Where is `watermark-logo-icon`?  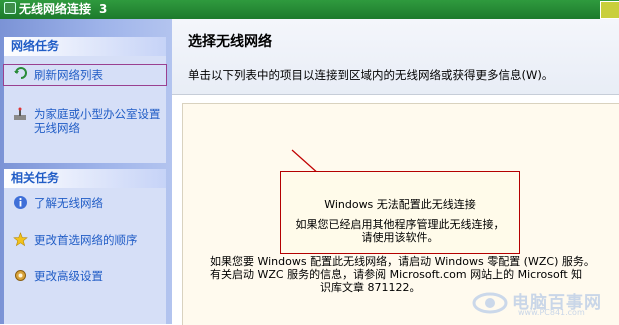
watermark-logo-icon is located at coordinates (490, 303).